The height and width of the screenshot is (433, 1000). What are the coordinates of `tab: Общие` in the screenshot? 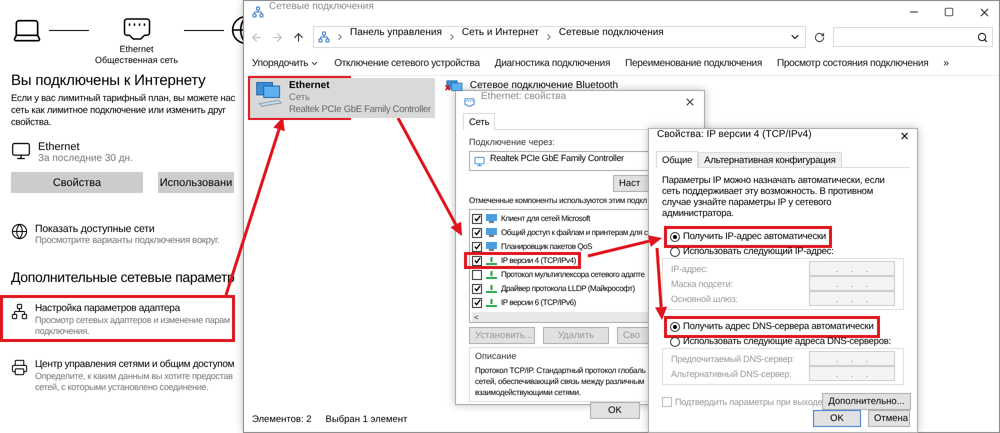 It's located at (677, 159).